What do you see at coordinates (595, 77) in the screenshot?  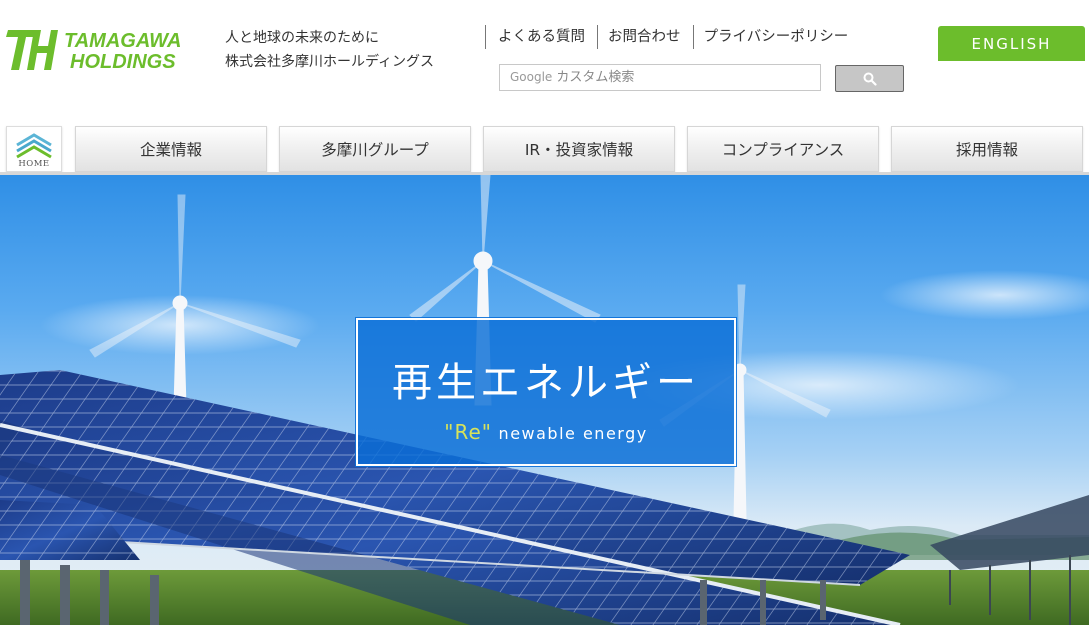 I see `search-placeholder: カスタム検索` at bounding box center [595, 77].